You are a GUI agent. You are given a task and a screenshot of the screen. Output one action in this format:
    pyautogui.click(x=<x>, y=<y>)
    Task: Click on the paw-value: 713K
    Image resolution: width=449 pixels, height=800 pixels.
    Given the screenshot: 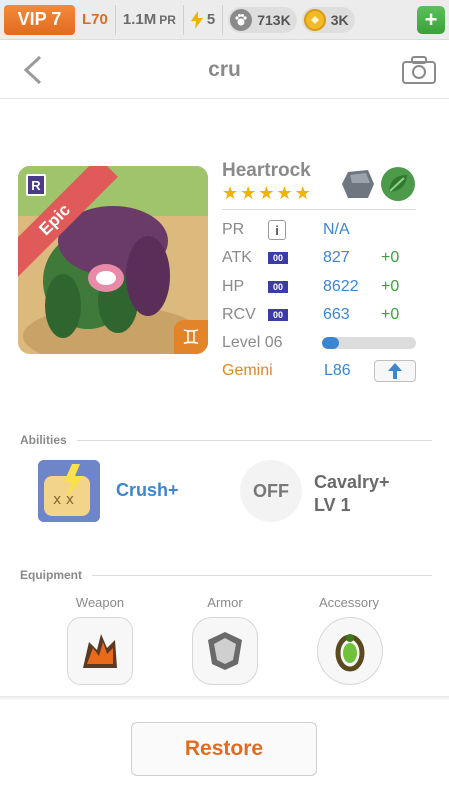 What is the action you would take?
    pyautogui.click(x=274, y=19)
    